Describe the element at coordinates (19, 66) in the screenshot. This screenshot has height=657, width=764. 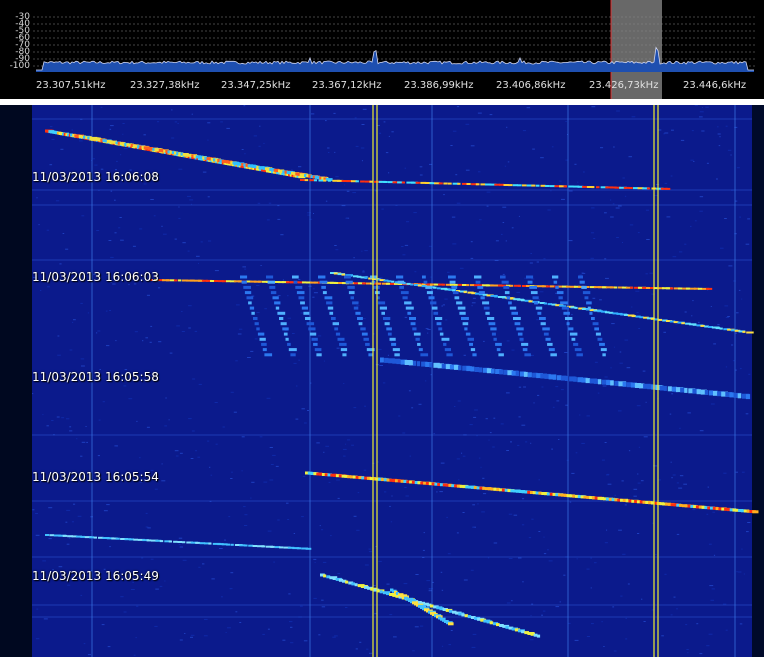
I see `db-label: -100` at that location.